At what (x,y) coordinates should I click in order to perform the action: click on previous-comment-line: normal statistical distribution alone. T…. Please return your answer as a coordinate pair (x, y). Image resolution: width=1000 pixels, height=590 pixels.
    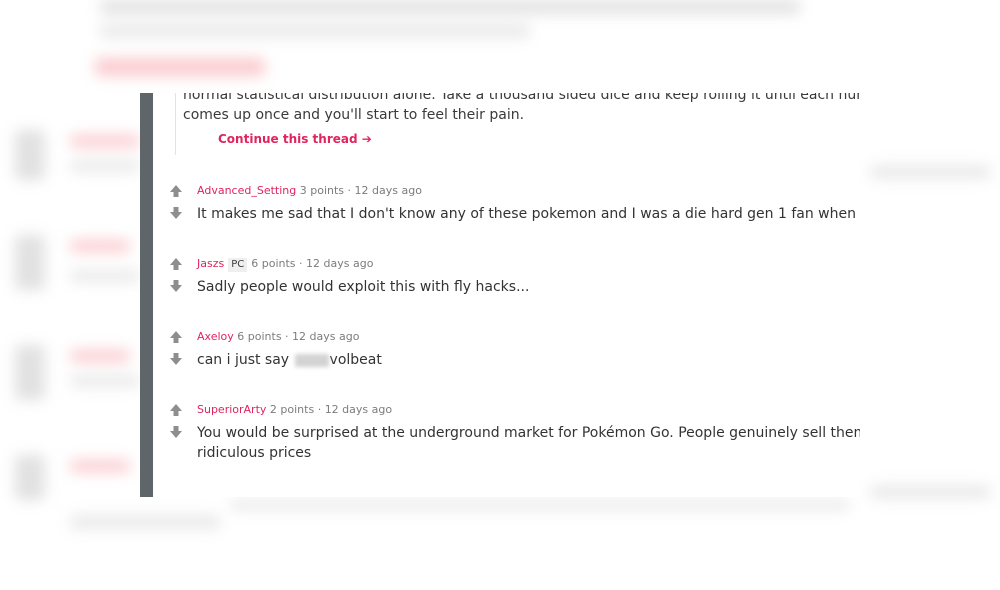
    Looking at the image, I should click on (521, 98).